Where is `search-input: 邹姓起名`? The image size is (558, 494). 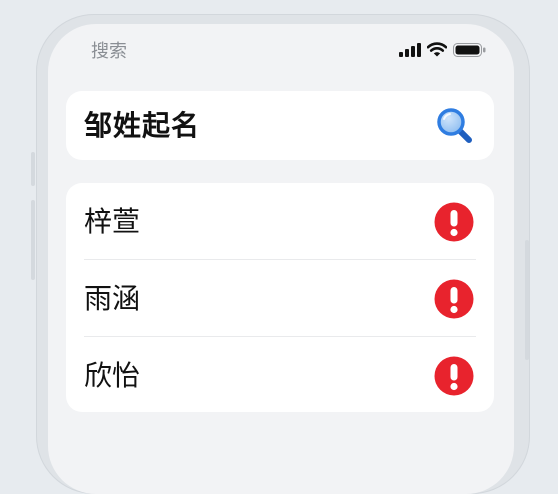
search-input: 邹姓起名 is located at coordinates (142, 125).